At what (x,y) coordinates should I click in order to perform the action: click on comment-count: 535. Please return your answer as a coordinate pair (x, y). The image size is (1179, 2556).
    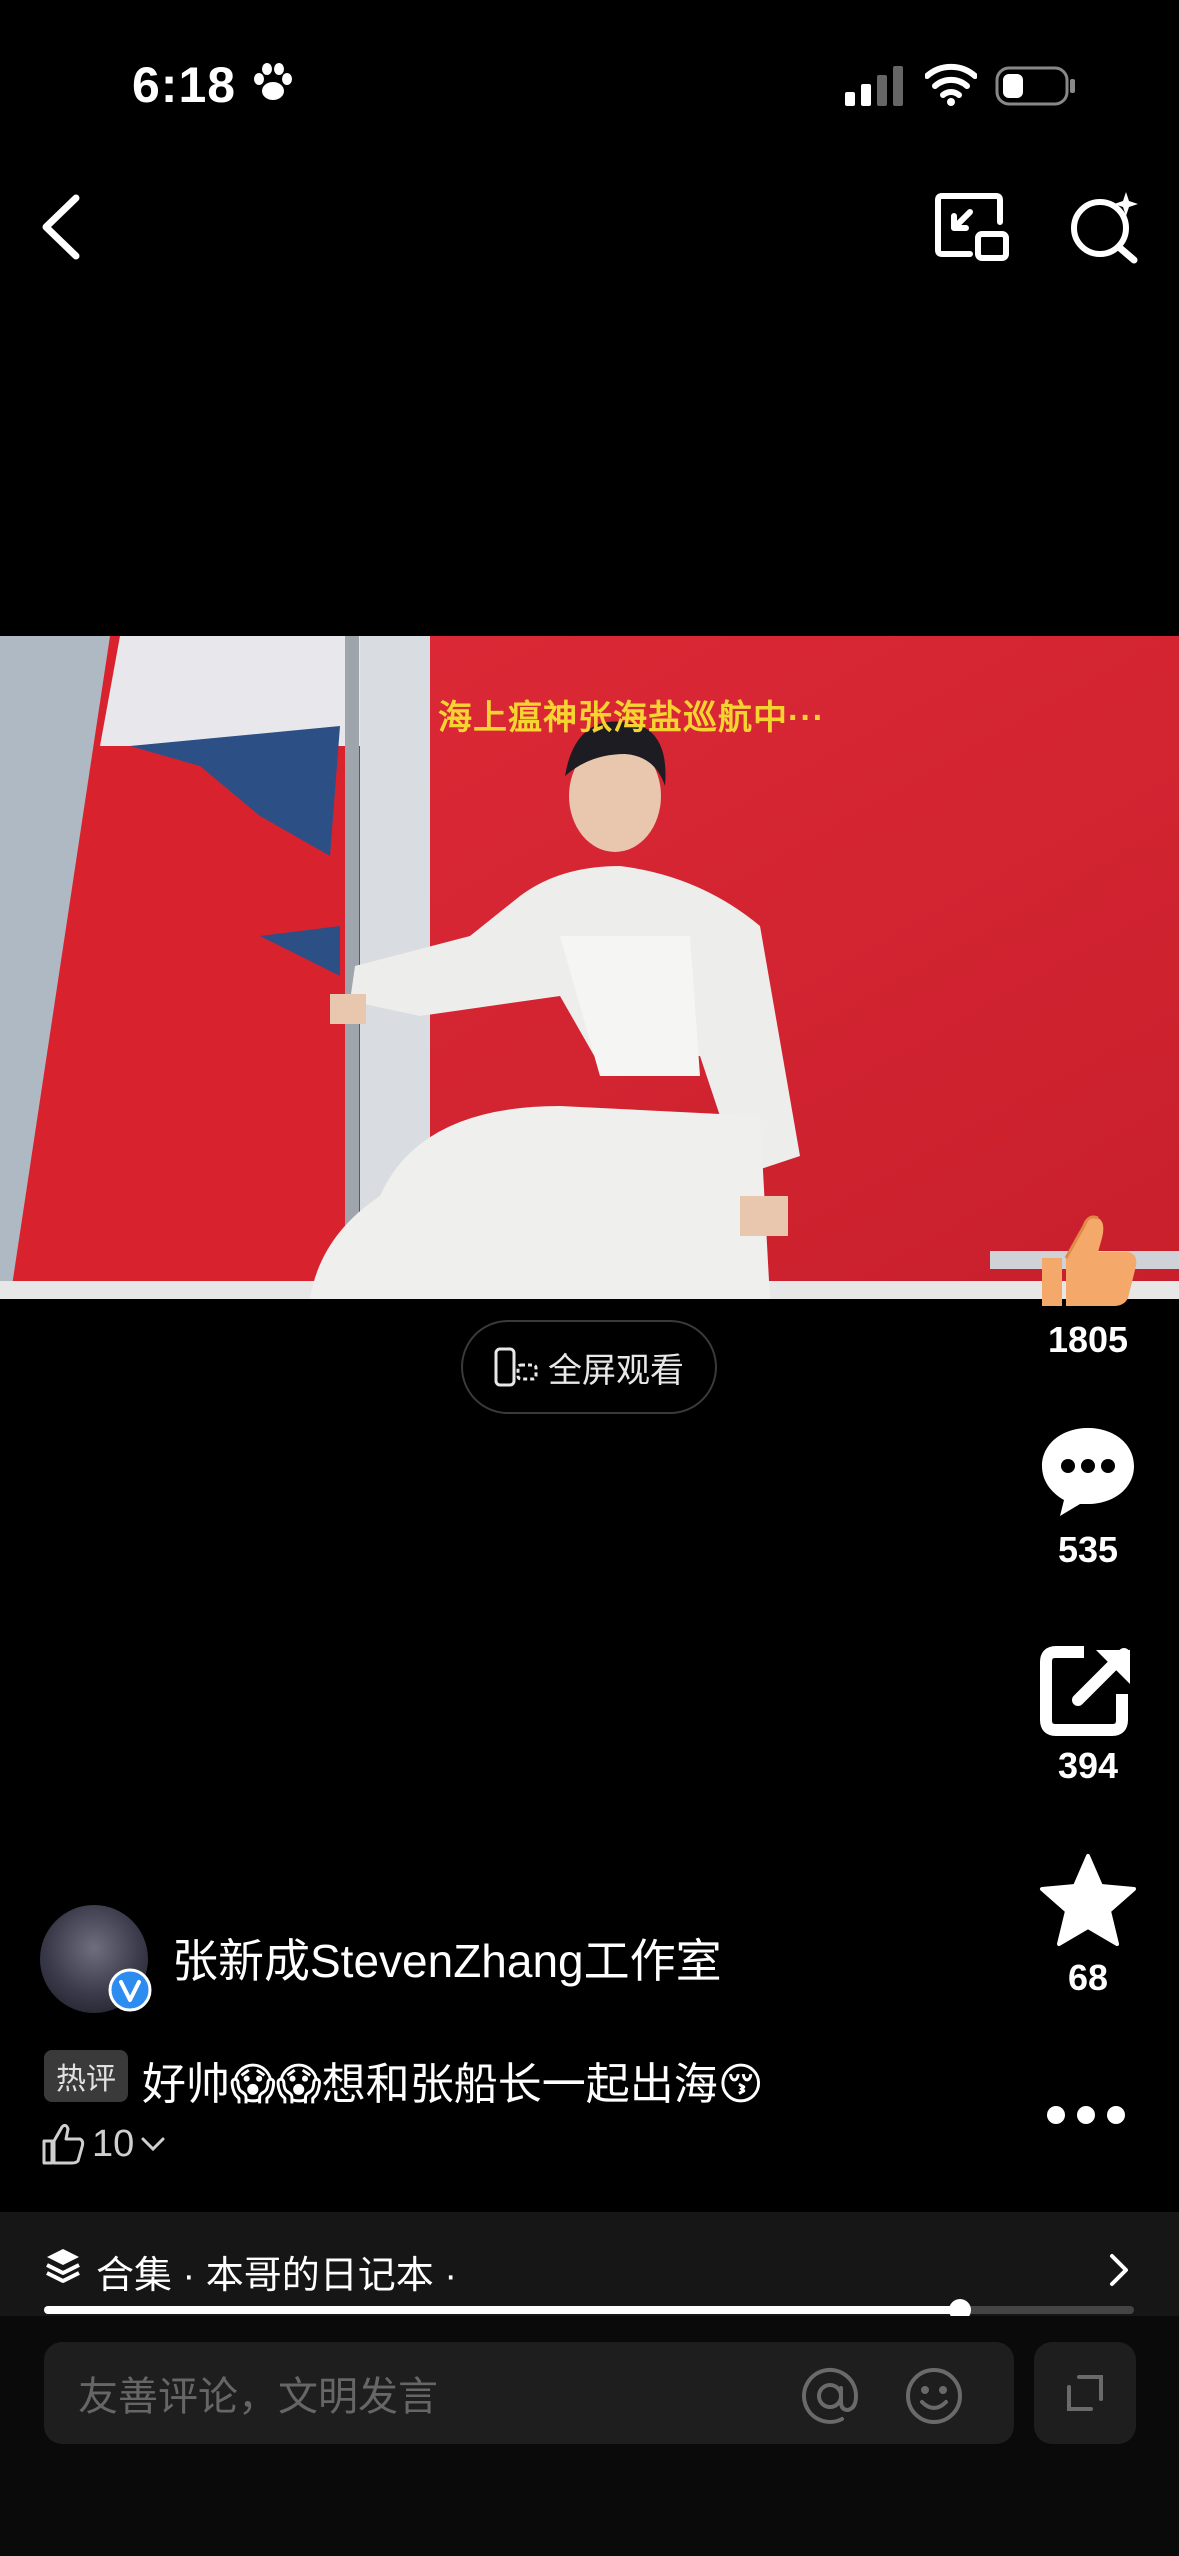
    Looking at the image, I should click on (1088, 1549).